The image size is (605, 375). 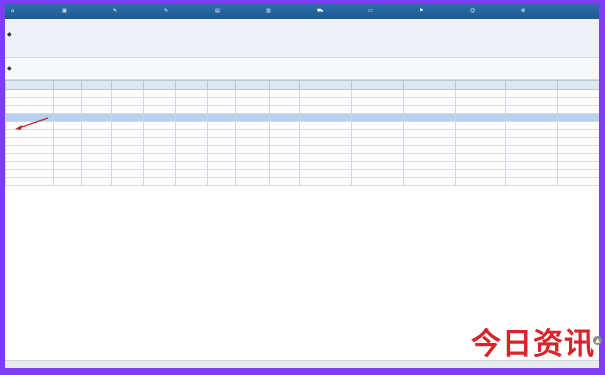 I want to click on panel-marker-icon: ◆, so click(x=9, y=34).